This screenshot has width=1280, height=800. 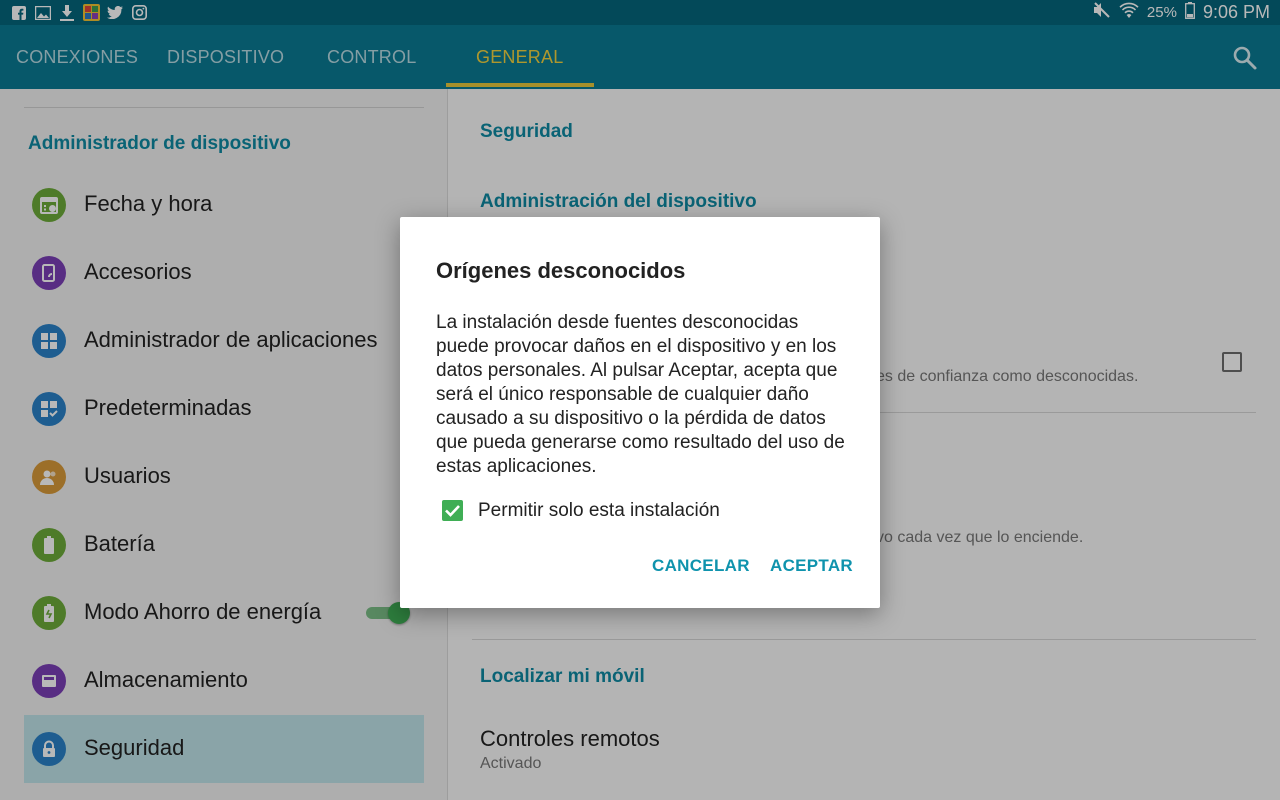 I want to click on allow-once-checkbox, so click(x=452, y=510).